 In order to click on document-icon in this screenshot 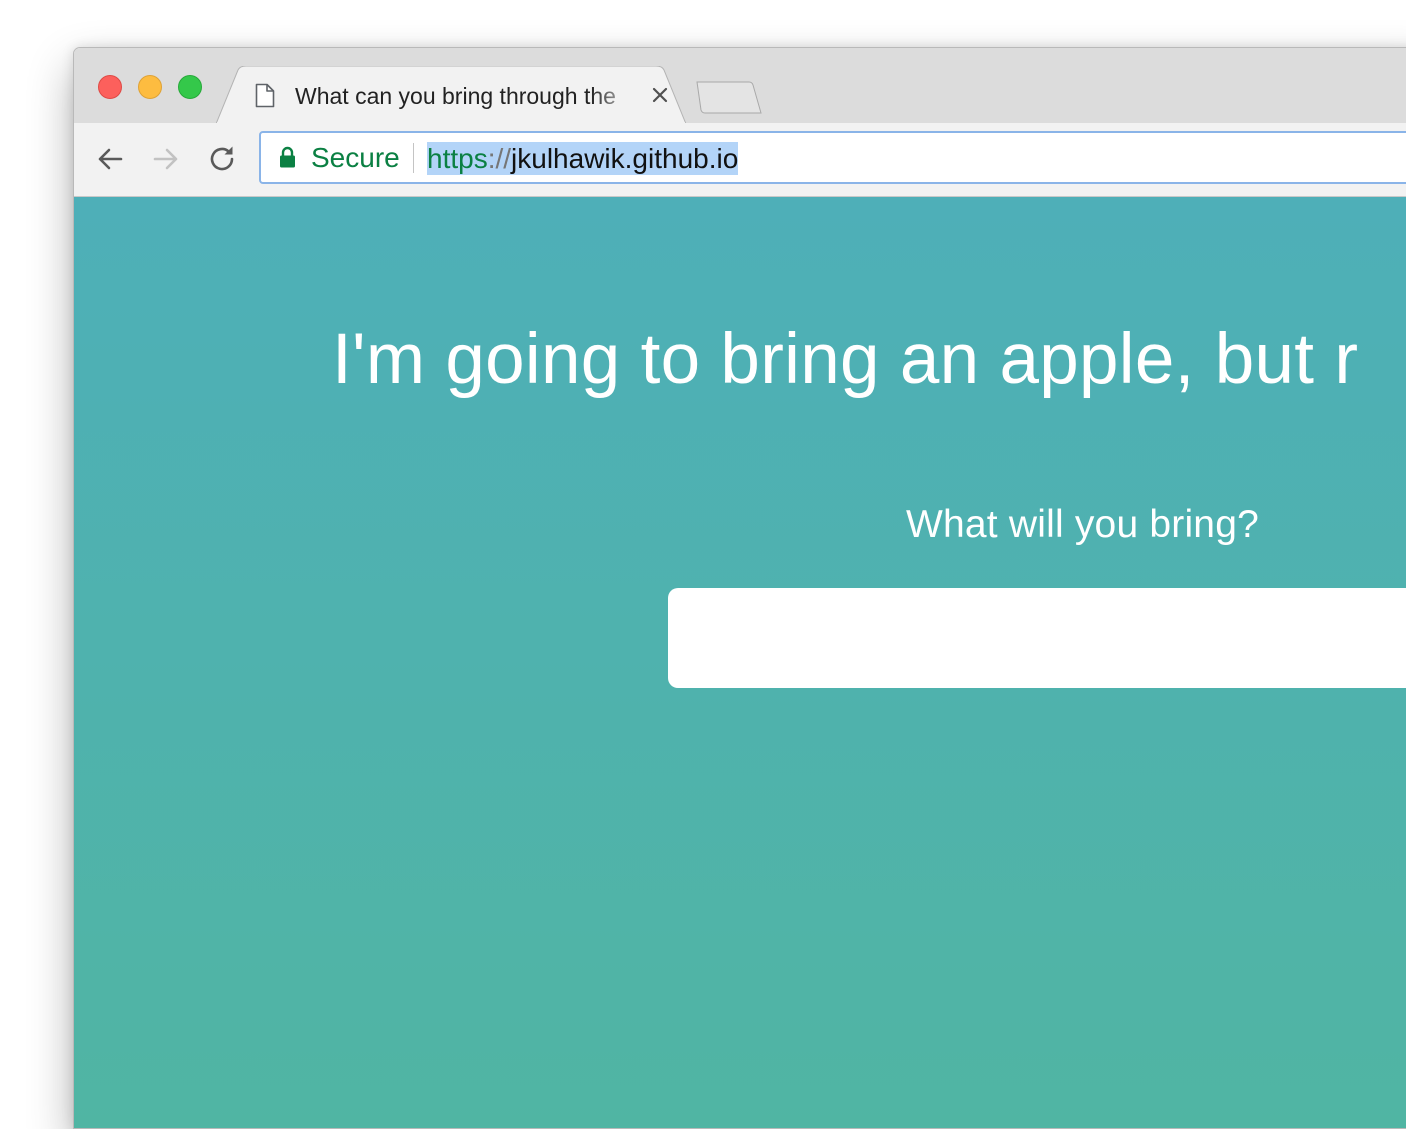, I will do `click(265, 95)`.